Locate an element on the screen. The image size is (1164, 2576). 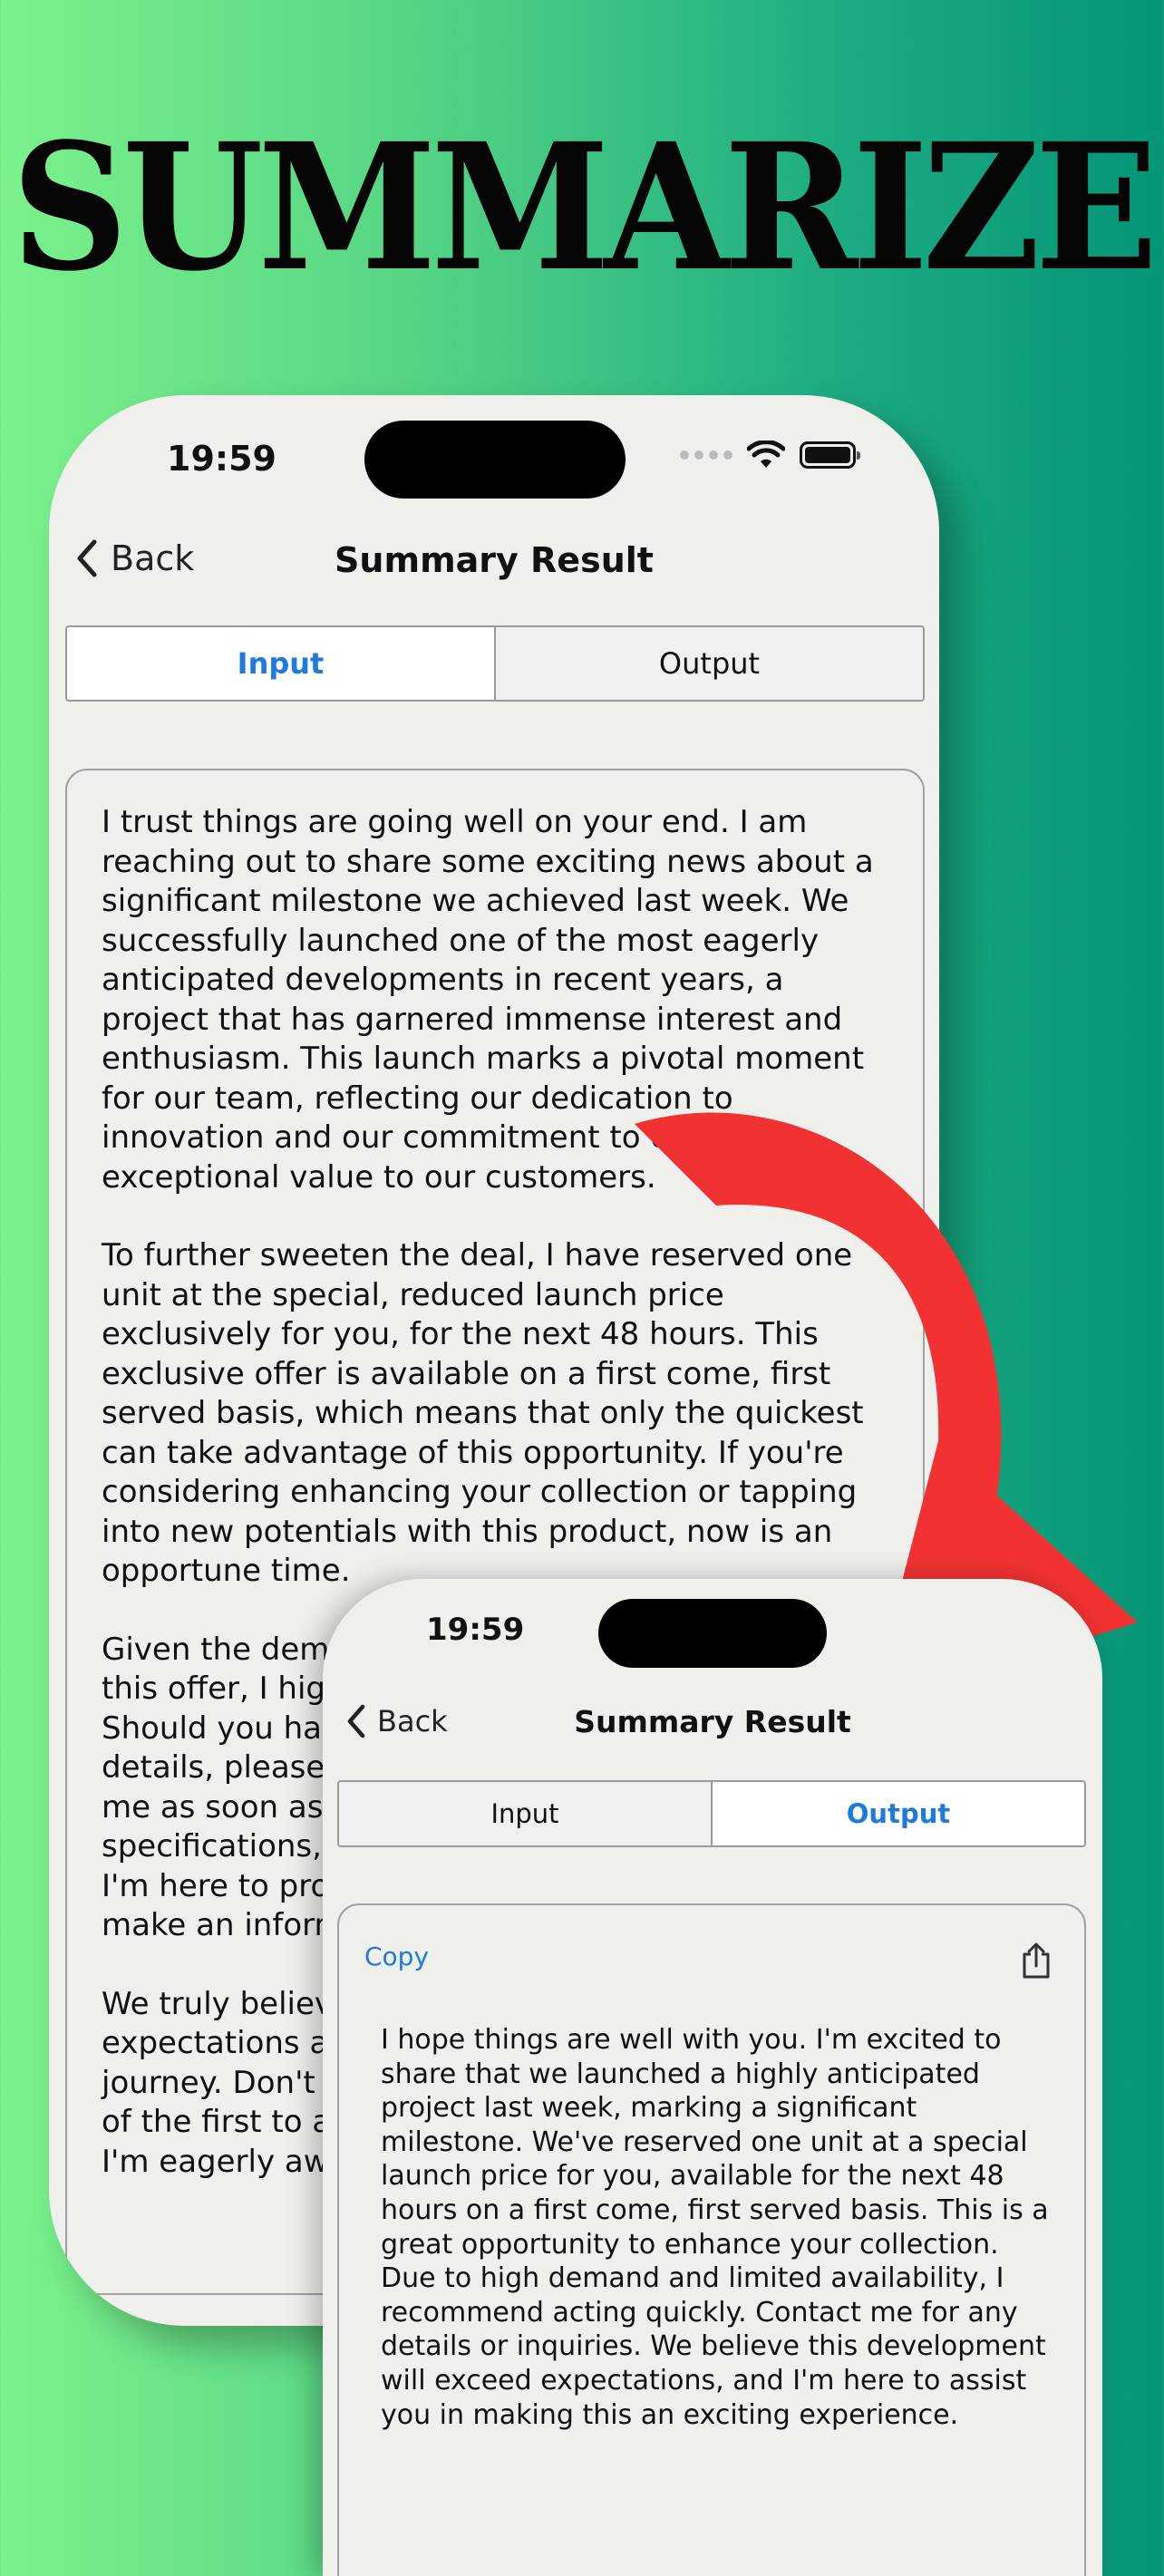
share-button is located at coordinates (1037, 1962).